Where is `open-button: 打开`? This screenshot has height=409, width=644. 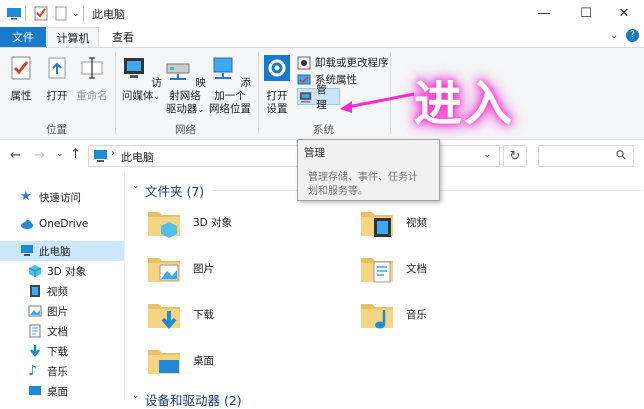 open-button: 打开 is located at coordinates (57, 78).